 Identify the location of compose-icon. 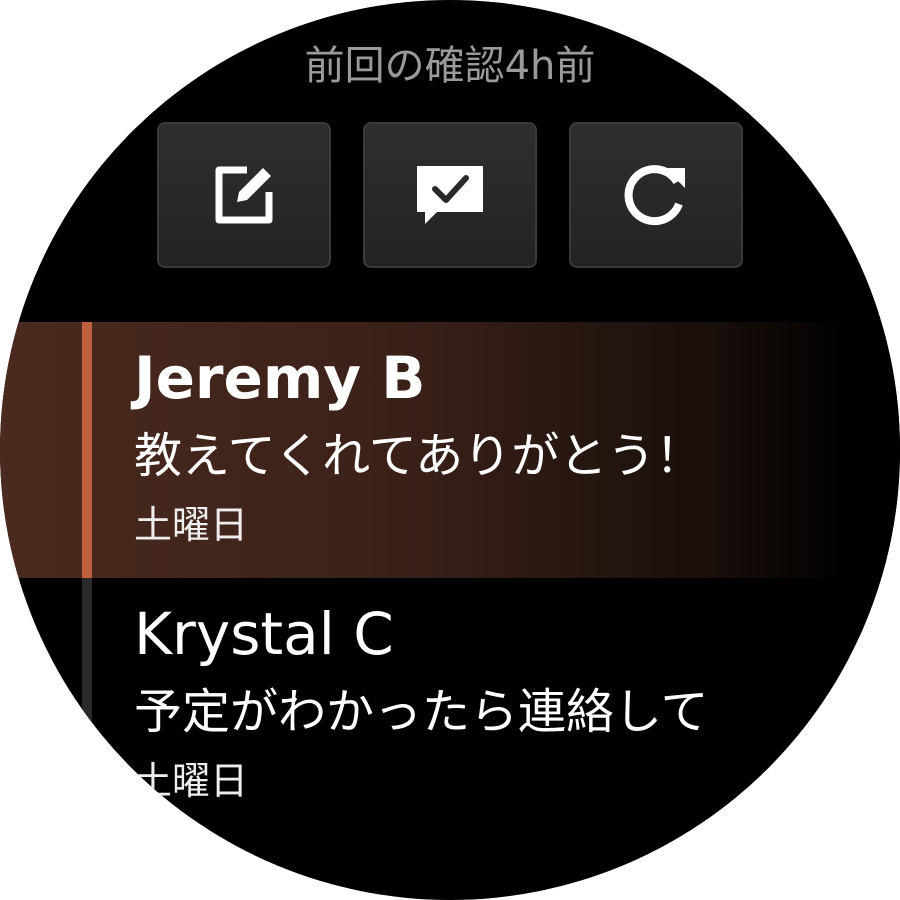
(244, 195).